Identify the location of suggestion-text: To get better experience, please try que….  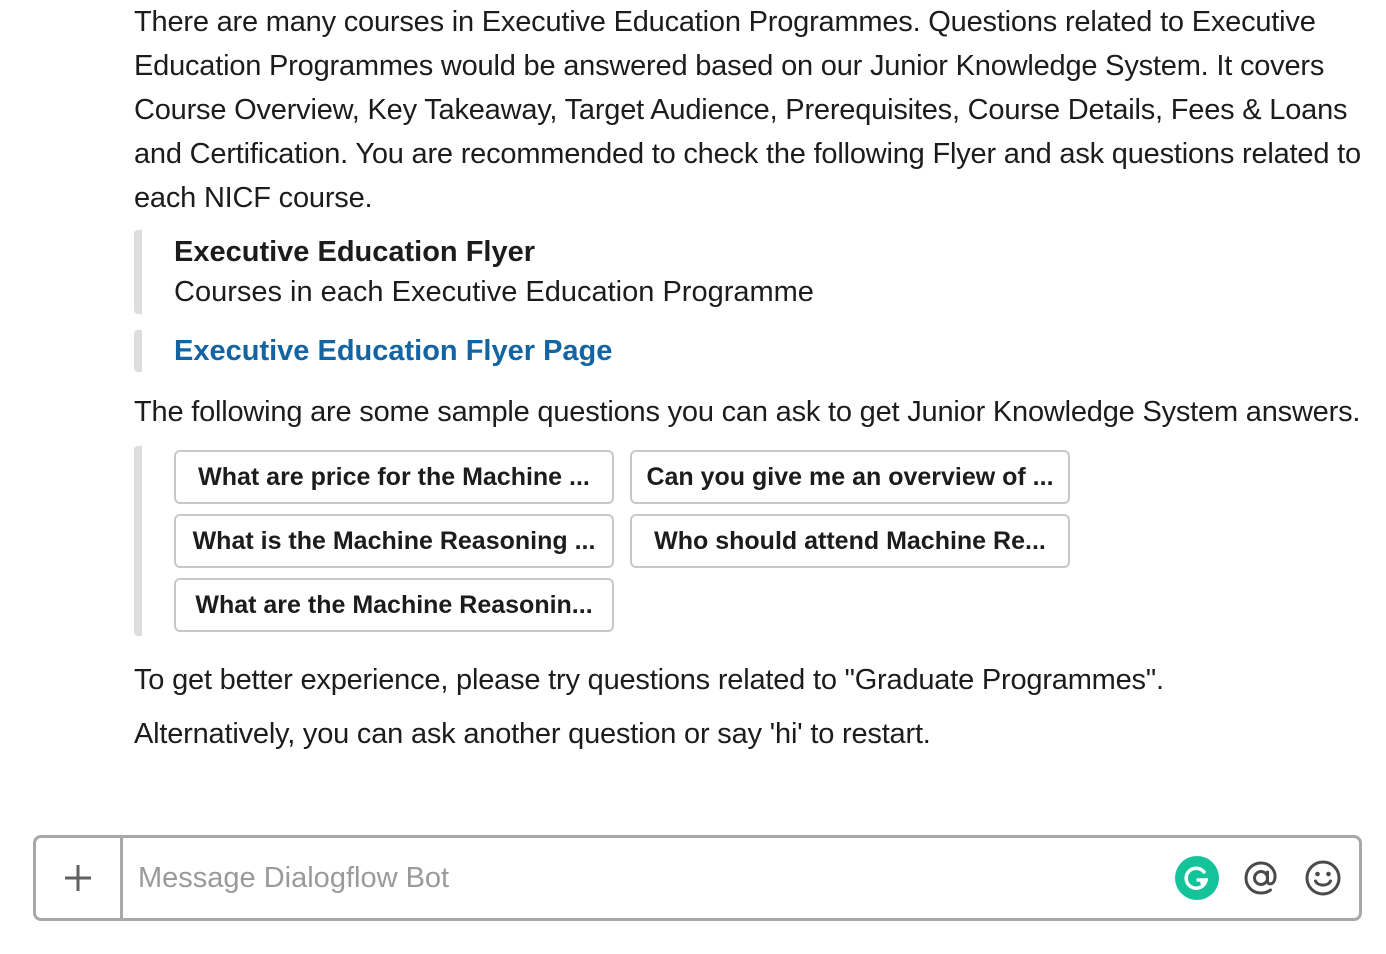
(649, 680).